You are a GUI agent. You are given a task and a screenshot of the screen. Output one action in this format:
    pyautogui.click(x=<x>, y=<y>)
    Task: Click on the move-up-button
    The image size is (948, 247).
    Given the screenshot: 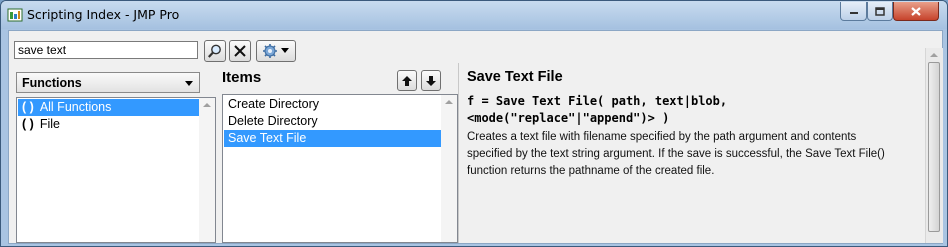 What is the action you would take?
    pyautogui.click(x=407, y=80)
    